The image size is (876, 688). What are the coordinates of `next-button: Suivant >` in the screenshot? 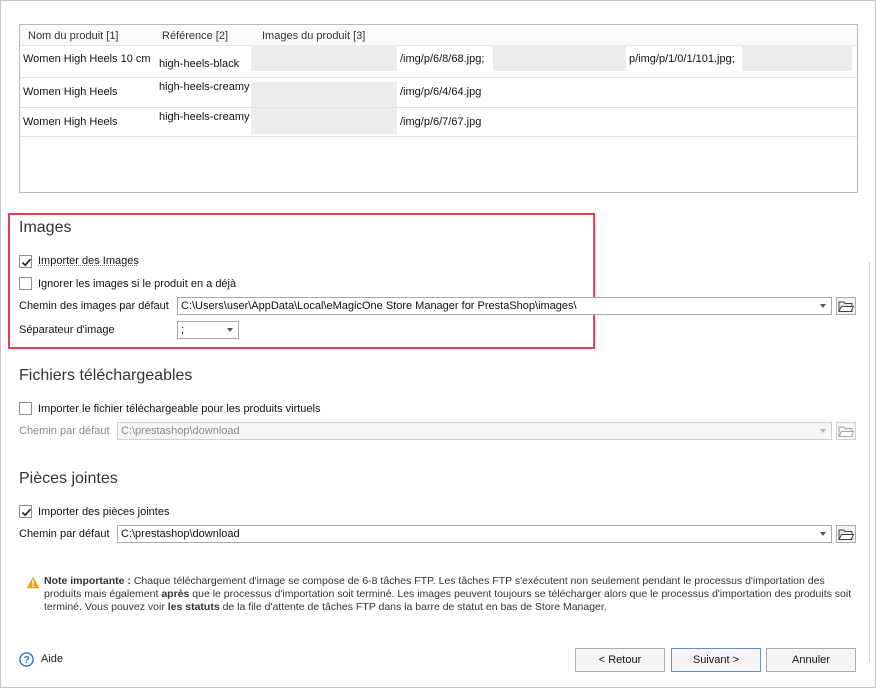 It's located at (716, 660).